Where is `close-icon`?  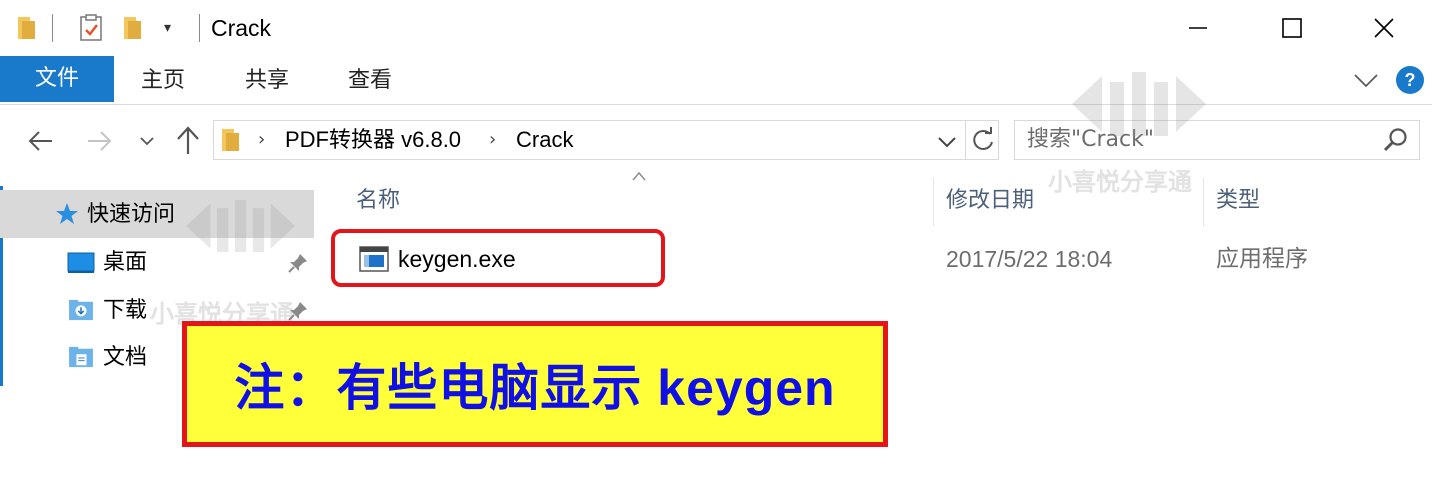 close-icon is located at coordinates (1384, 28).